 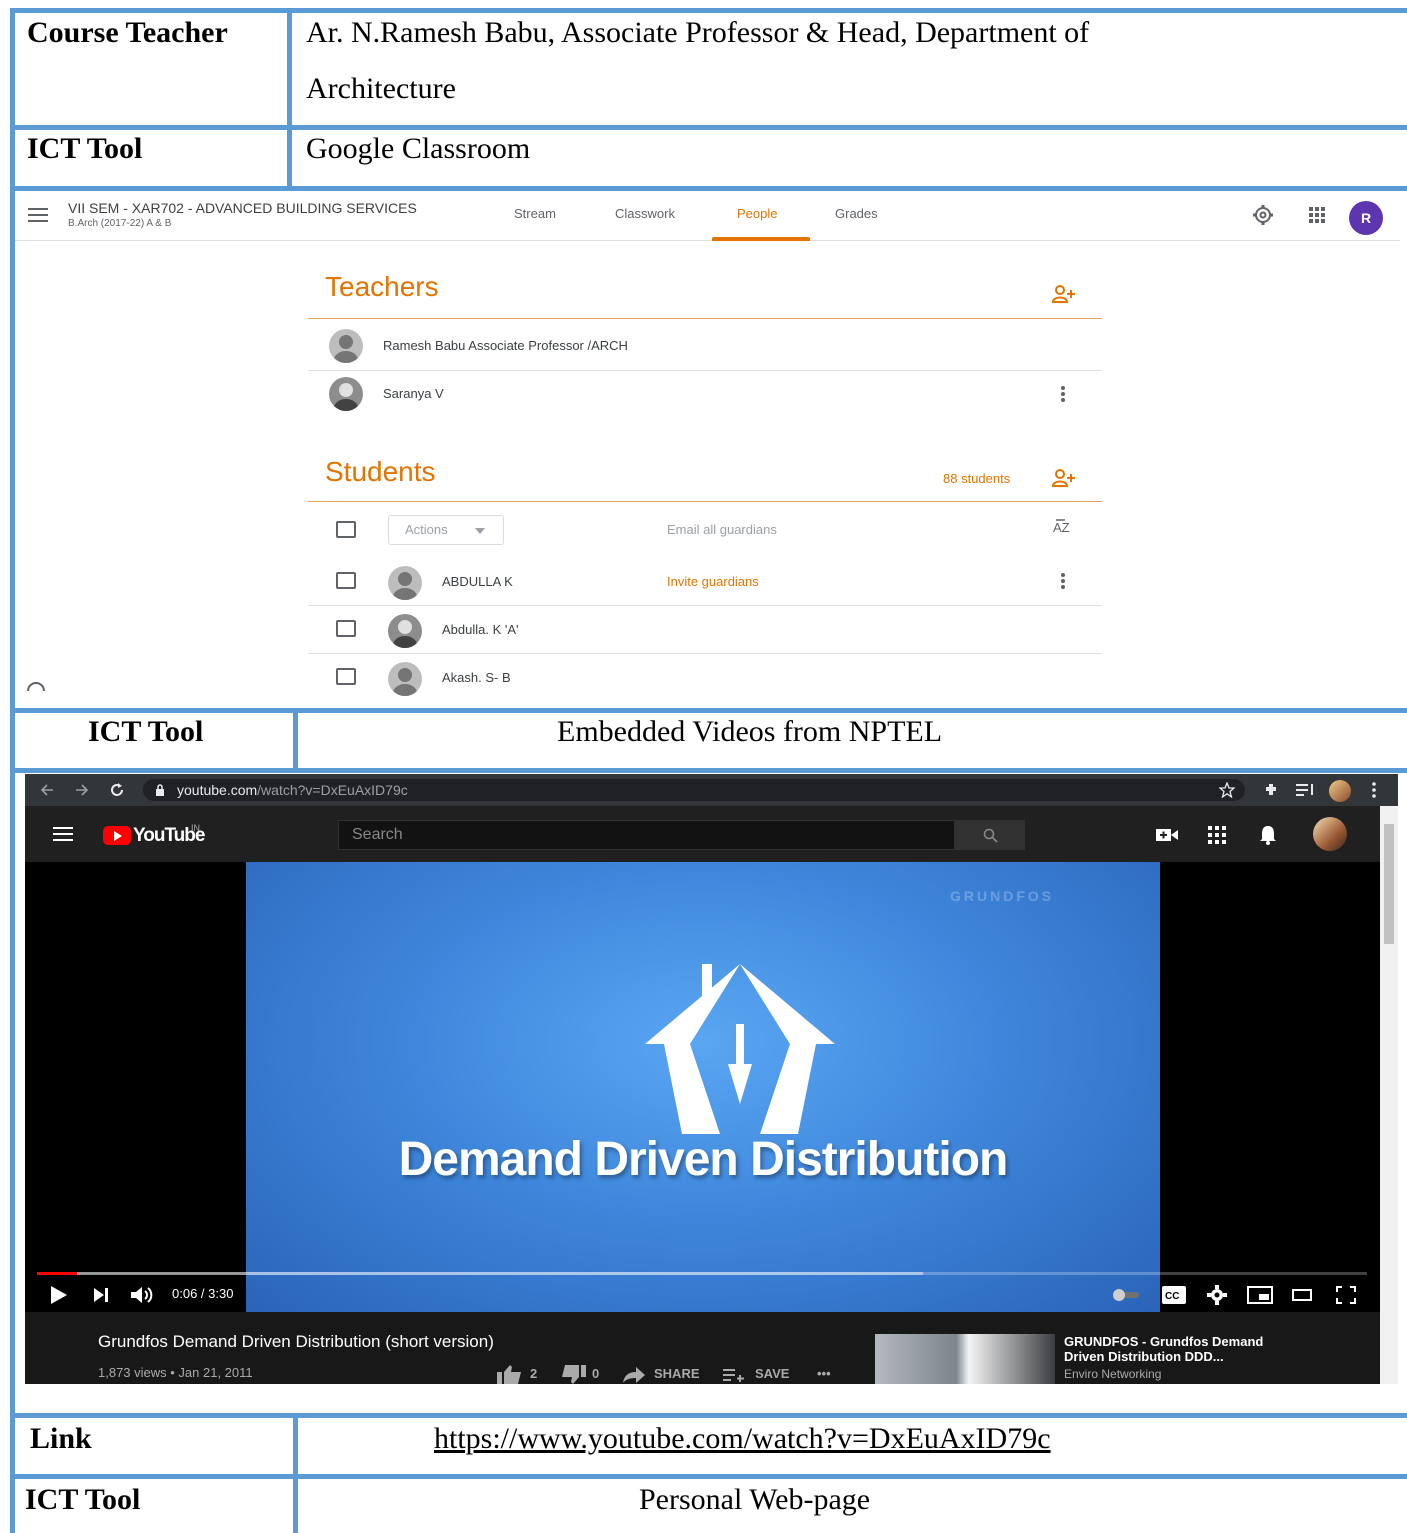 I want to click on invite-guardians-link: Invite guardians, so click(x=713, y=581).